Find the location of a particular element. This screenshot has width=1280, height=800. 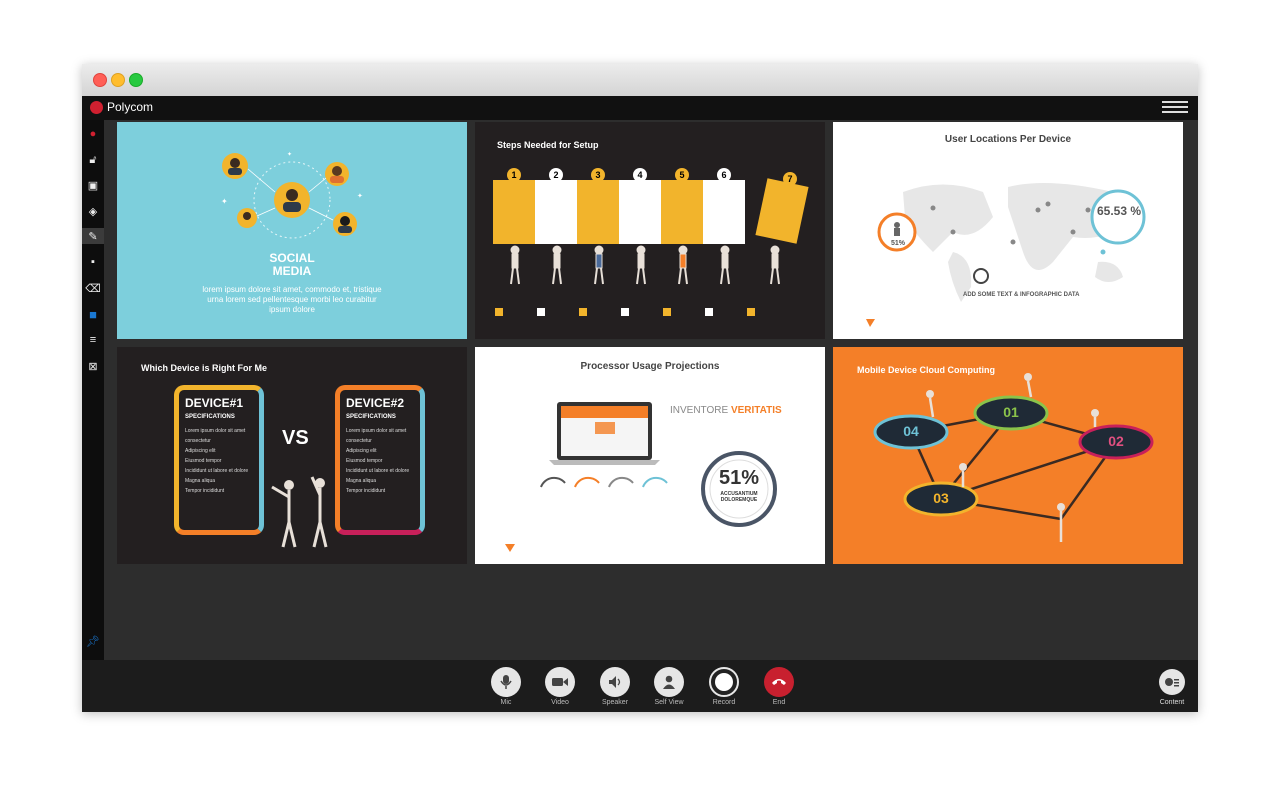

slide-caption: ADD SOME TEXT & INFOGRAPHIC DATA is located at coordinates (1021, 295).